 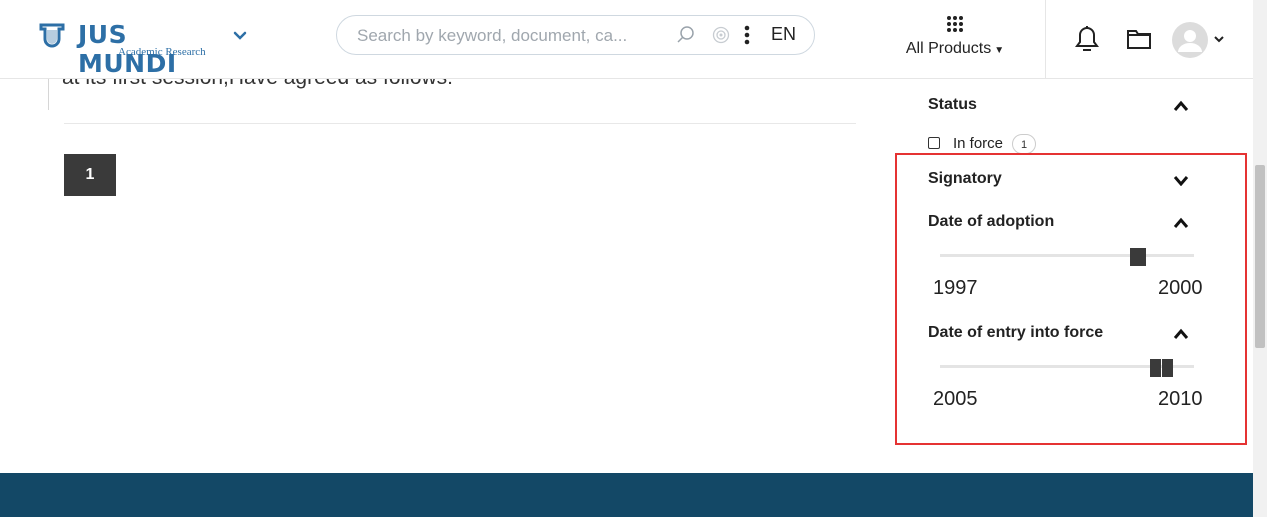 I want to click on status-filter-title: Status, so click(x=952, y=105).